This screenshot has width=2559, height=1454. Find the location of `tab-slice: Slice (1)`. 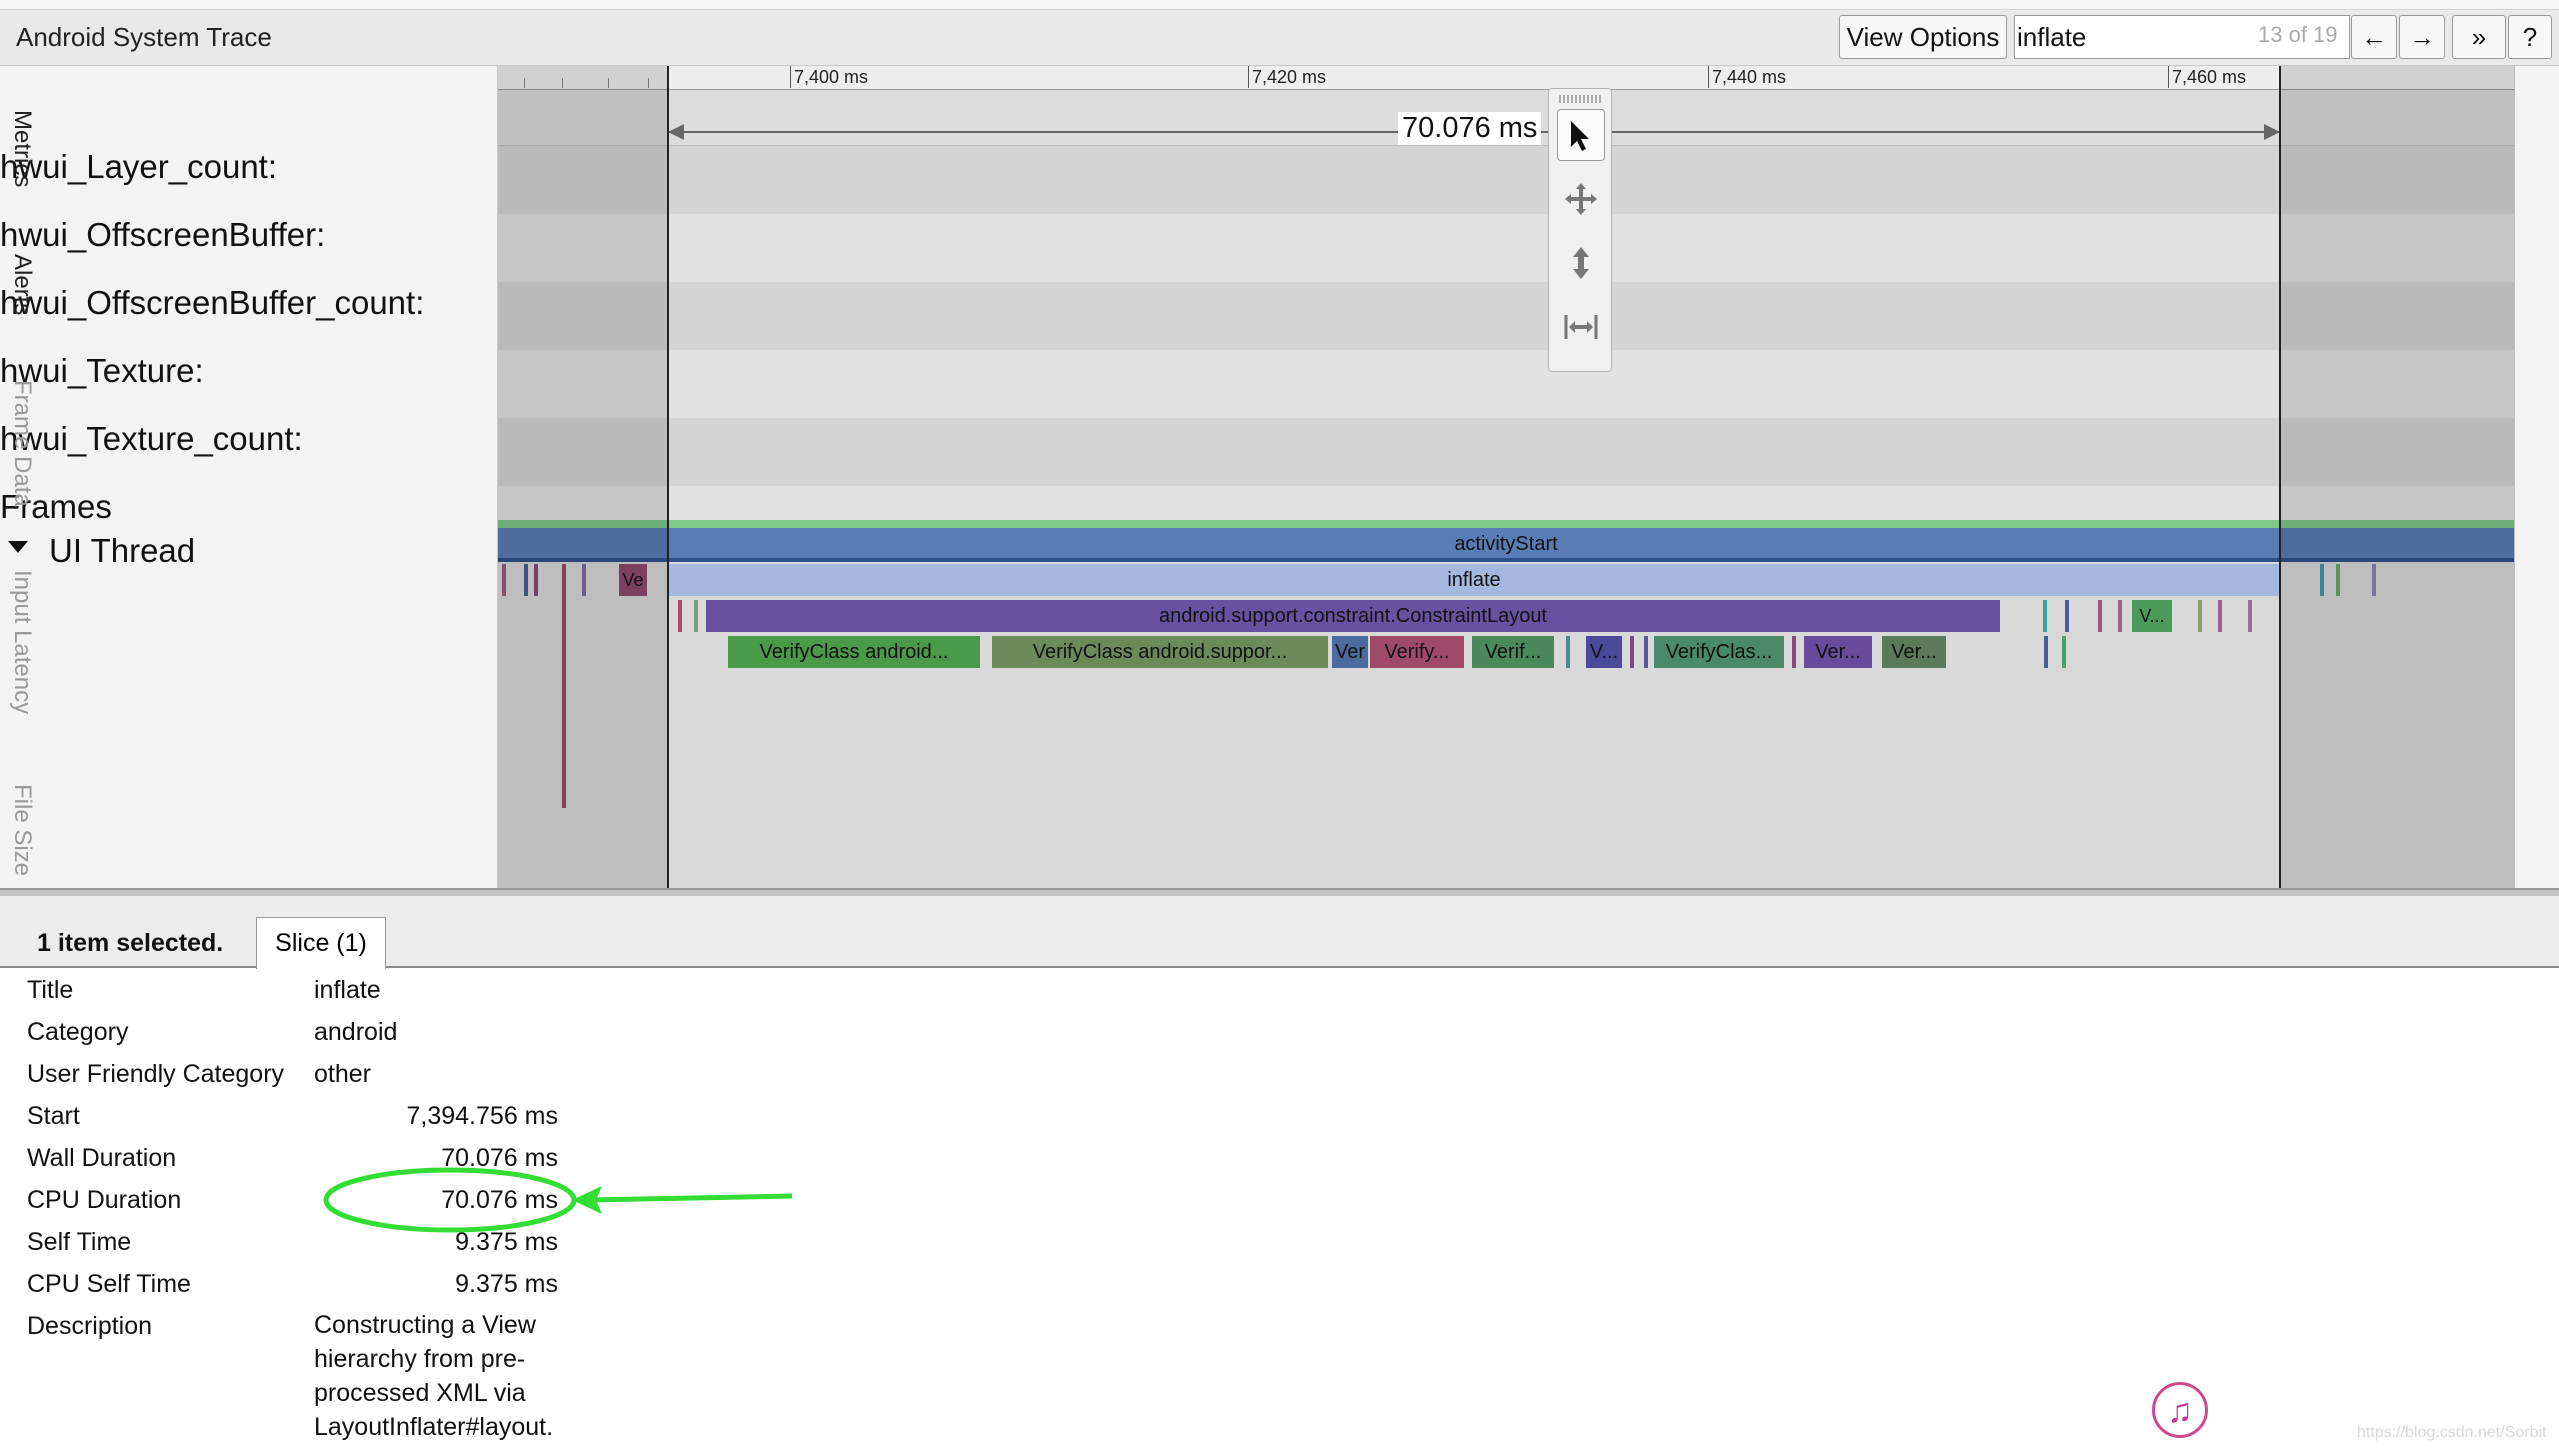

tab-slice: Slice (1) is located at coordinates (321, 943).